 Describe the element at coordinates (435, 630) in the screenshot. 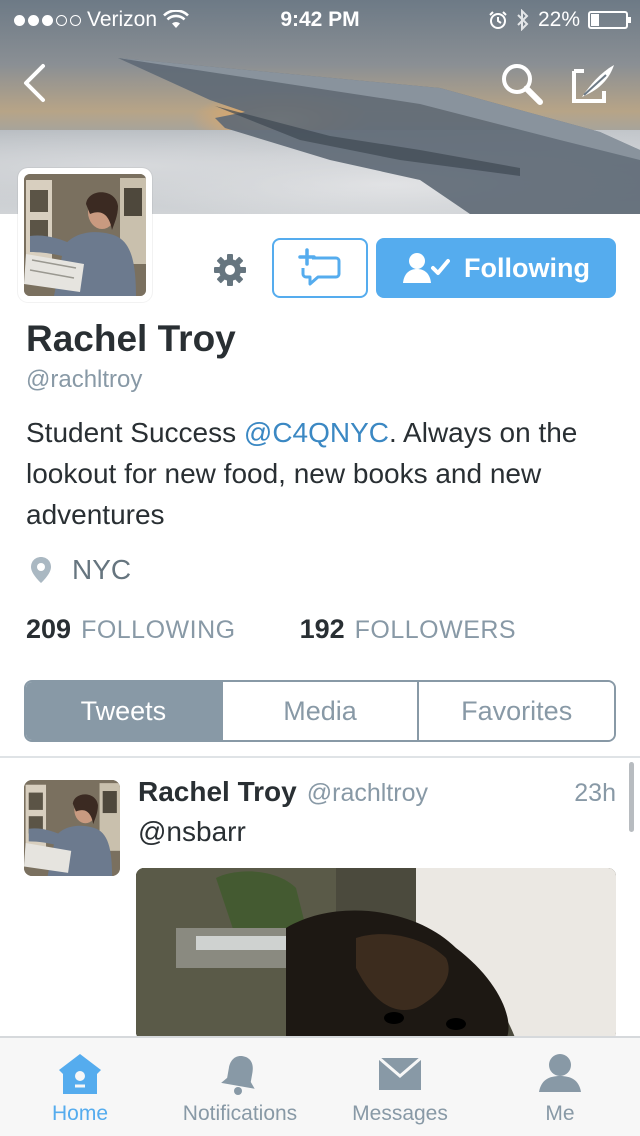

I see `followers-label-text: FOLLOWERS` at that location.